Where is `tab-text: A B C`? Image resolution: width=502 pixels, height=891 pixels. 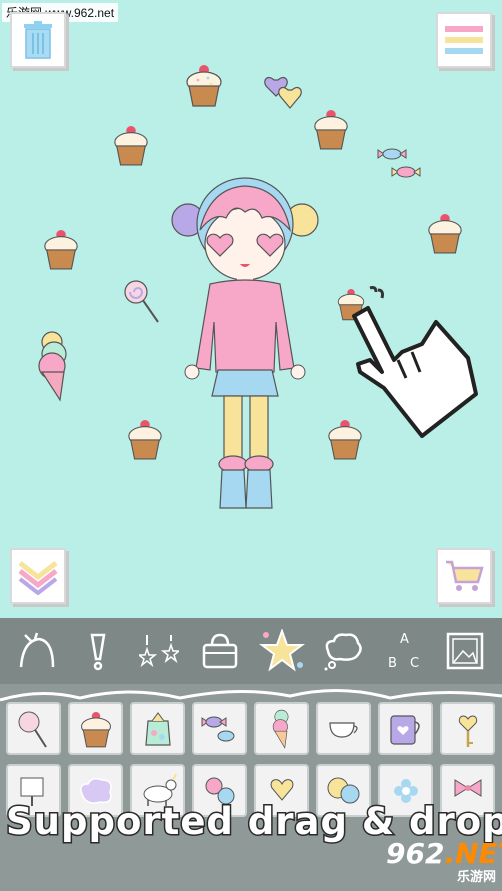 tab-text: A B C is located at coordinates (404, 651).